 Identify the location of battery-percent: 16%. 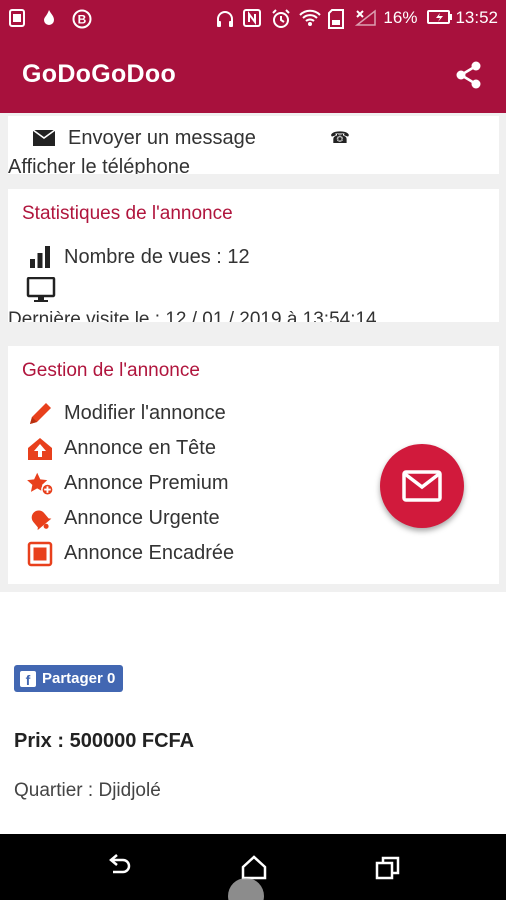
(400, 17).